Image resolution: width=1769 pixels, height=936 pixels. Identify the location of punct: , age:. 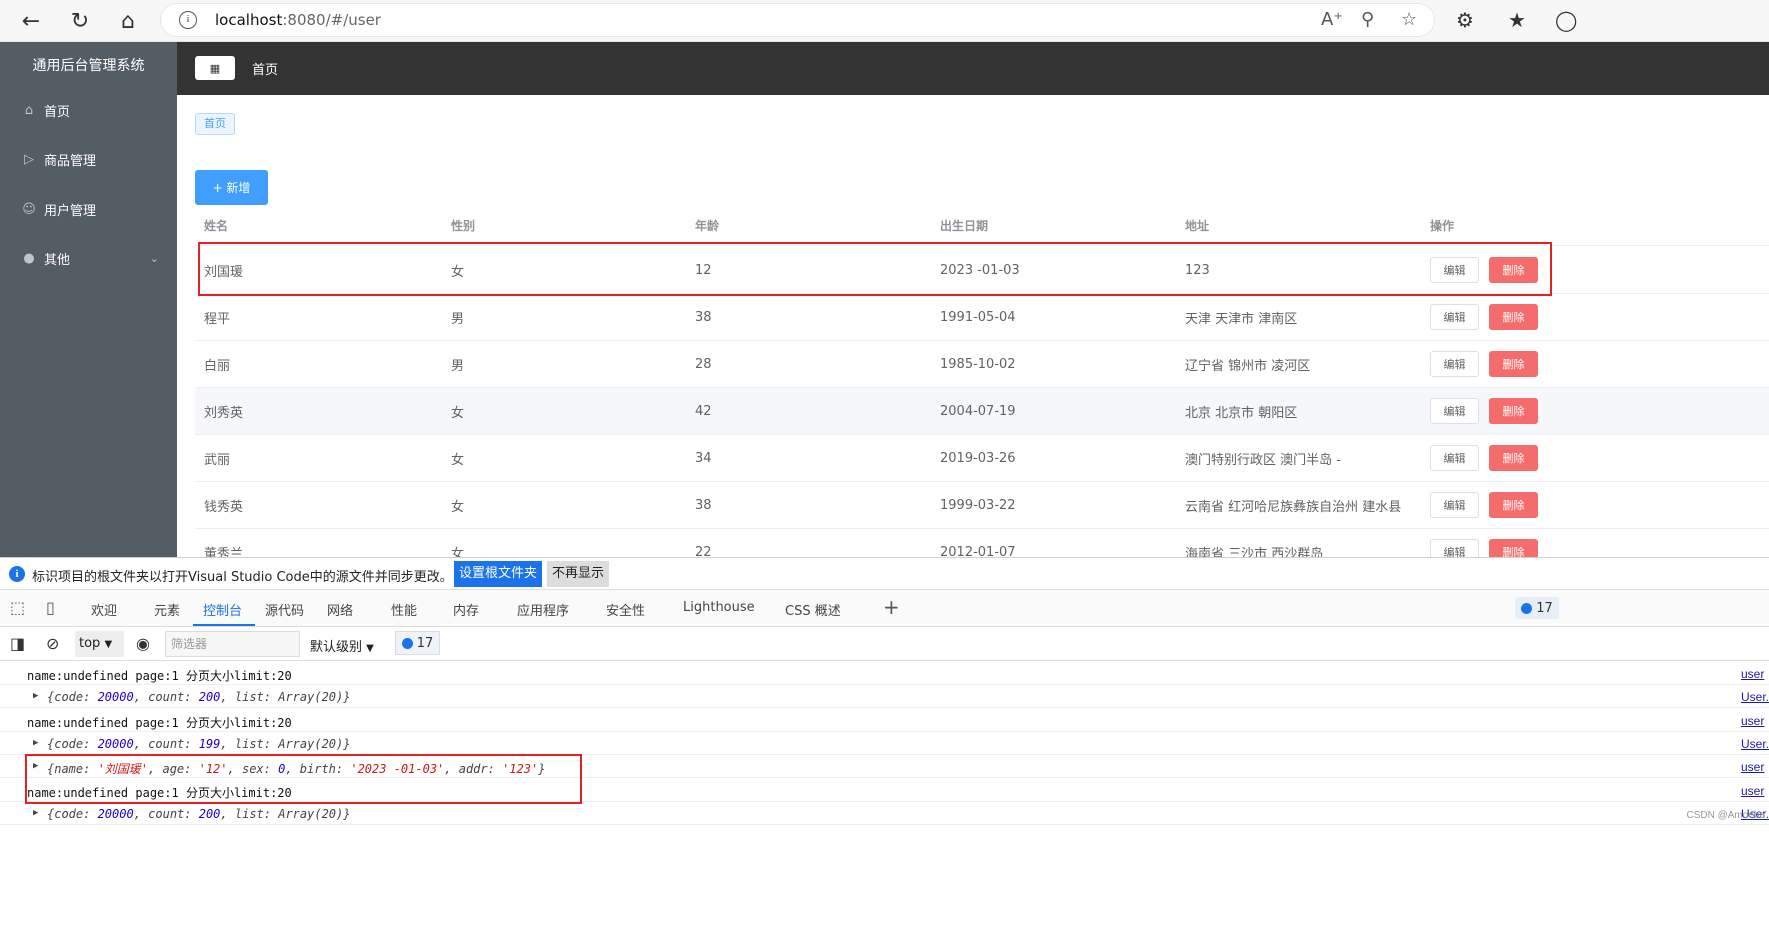
(173, 769).